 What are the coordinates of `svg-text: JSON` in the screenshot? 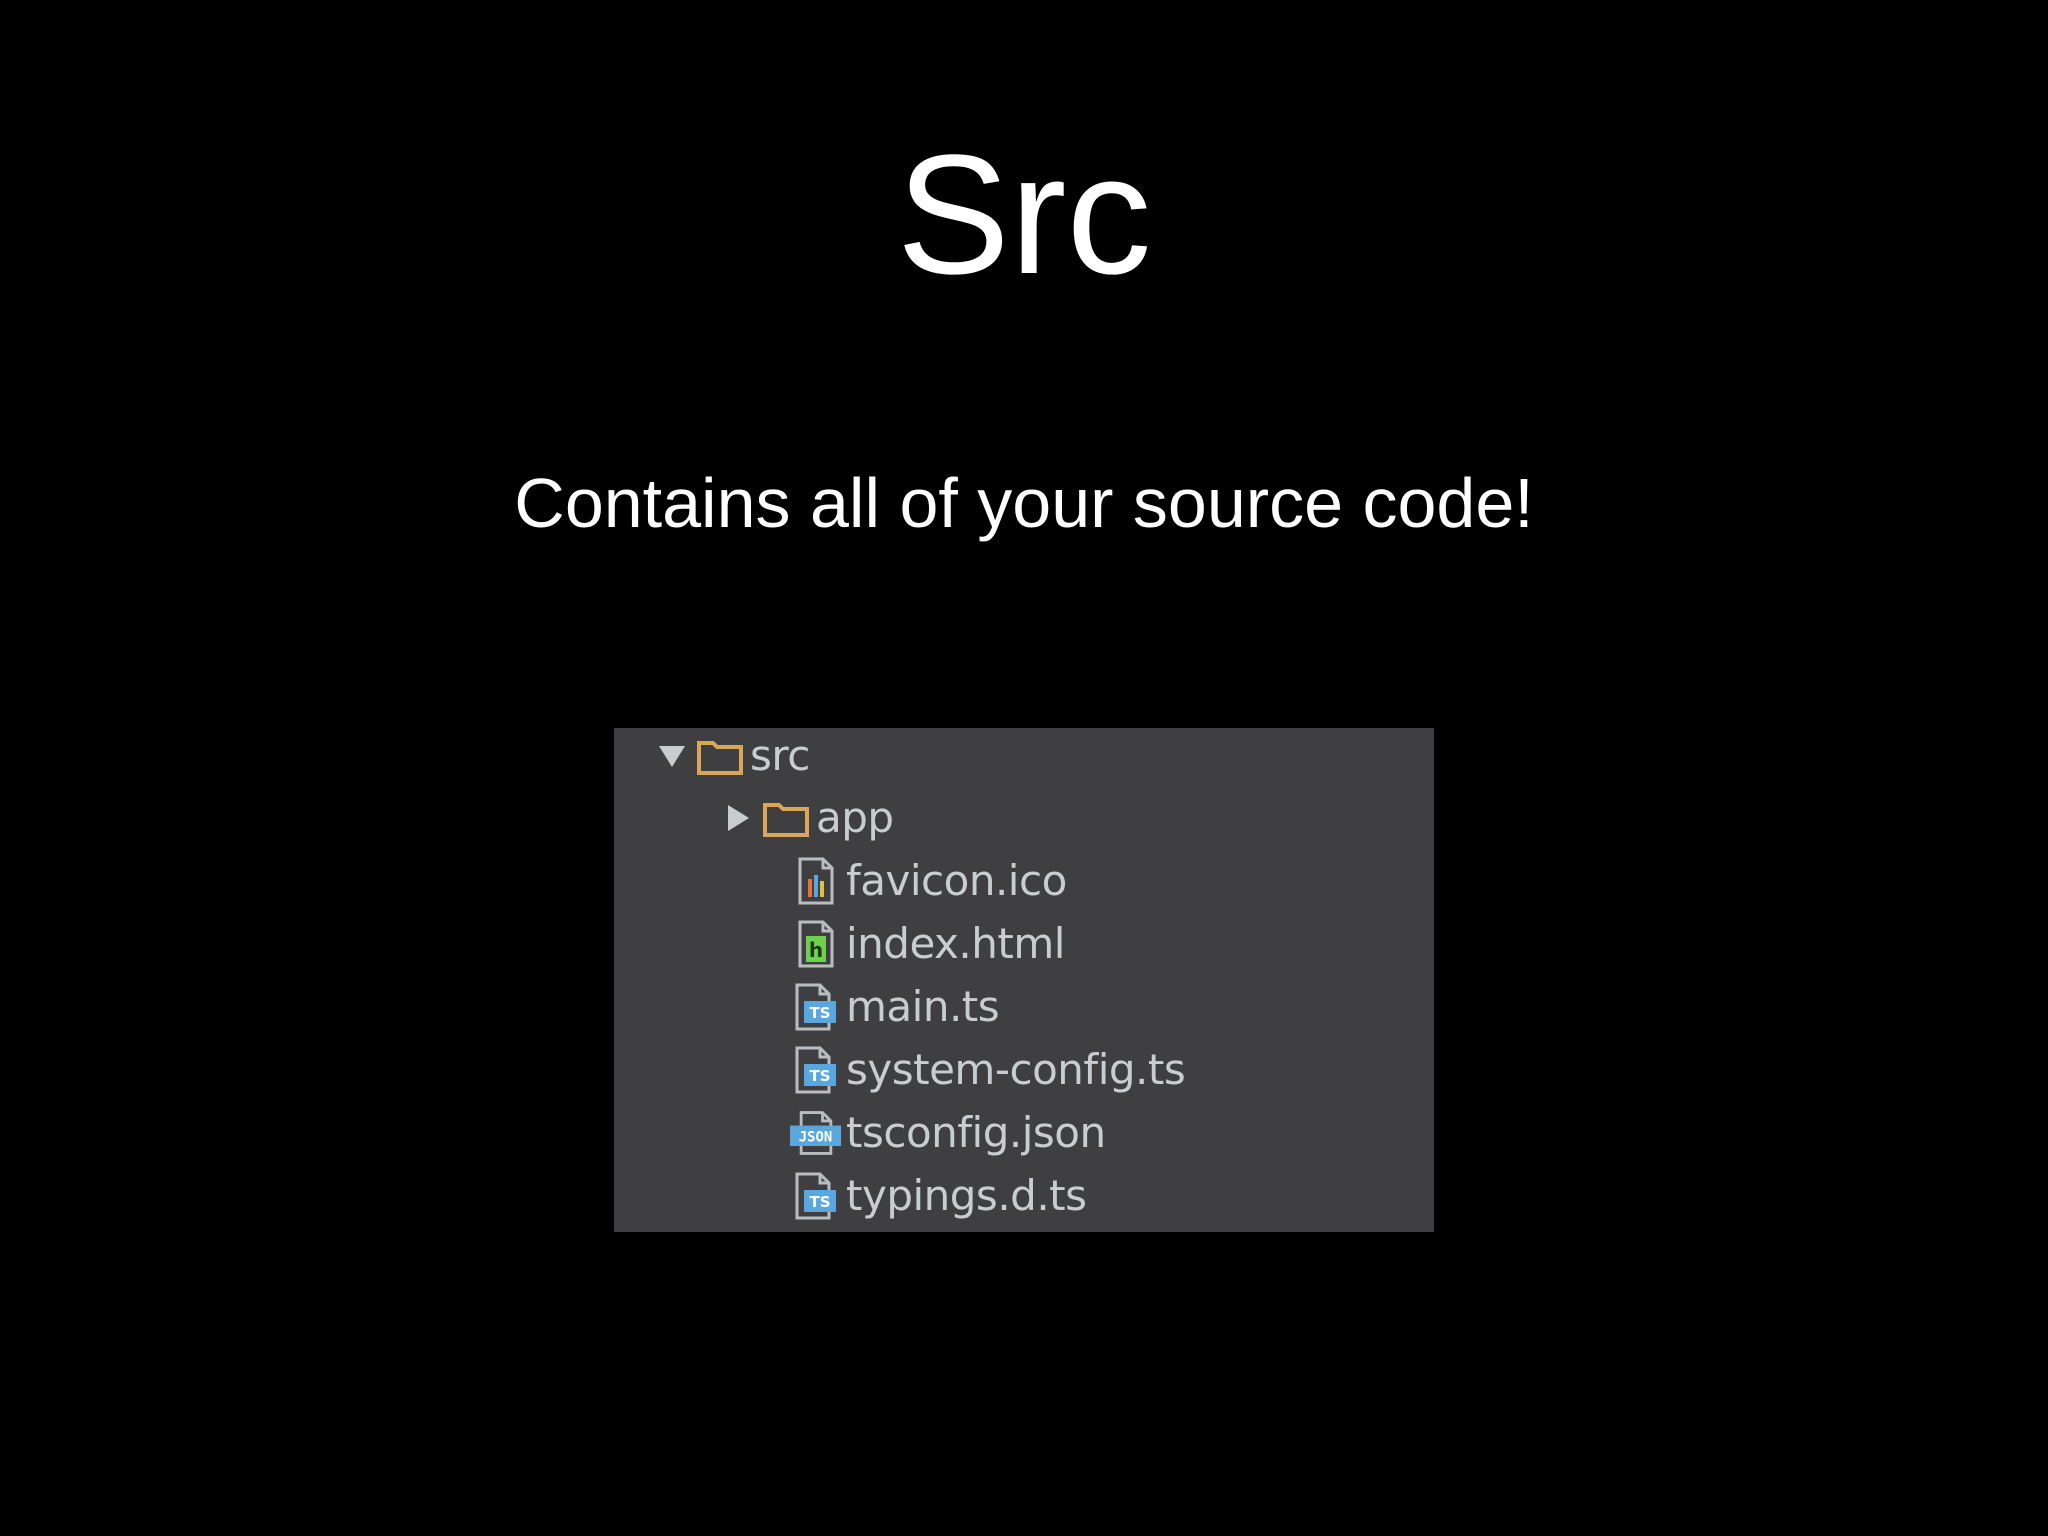 It's located at (816, 1137).